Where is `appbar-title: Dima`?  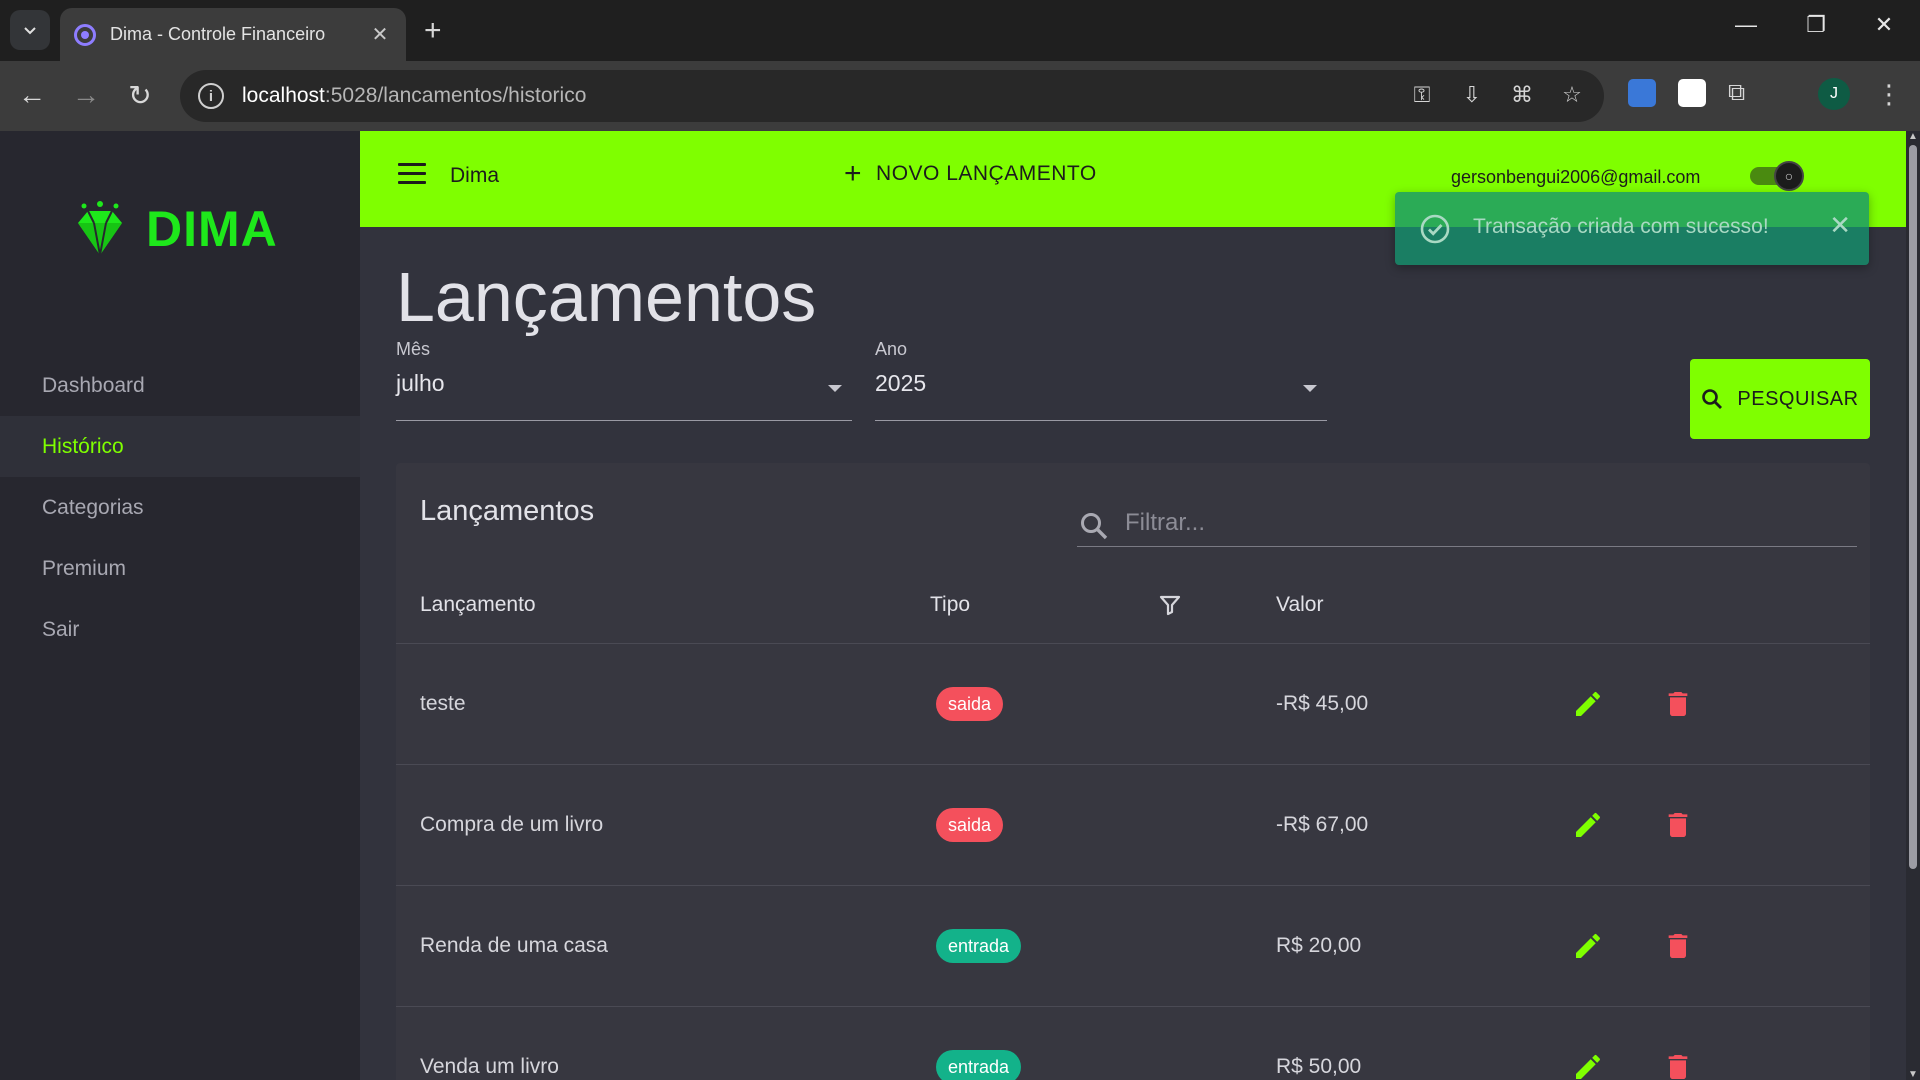 appbar-title: Dima is located at coordinates (475, 175).